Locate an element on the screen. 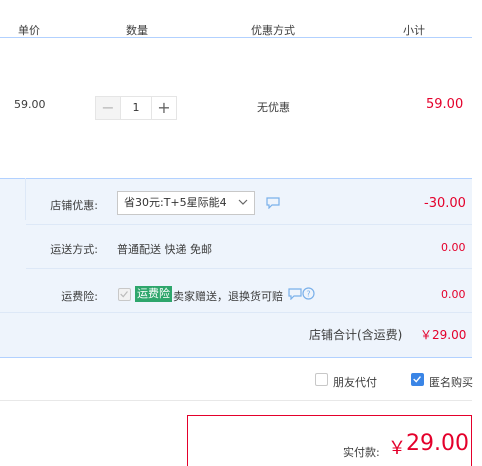  shipping-amount: 0.00 is located at coordinates (453, 247).